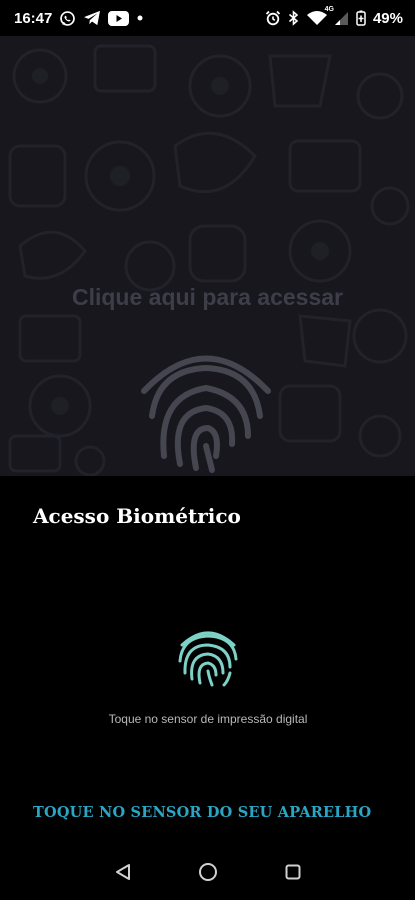 This screenshot has width=415, height=900. What do you see at coordinates (293, 872) in the screenshot?
I see `recents-icon` at bounding box center [293, 872].